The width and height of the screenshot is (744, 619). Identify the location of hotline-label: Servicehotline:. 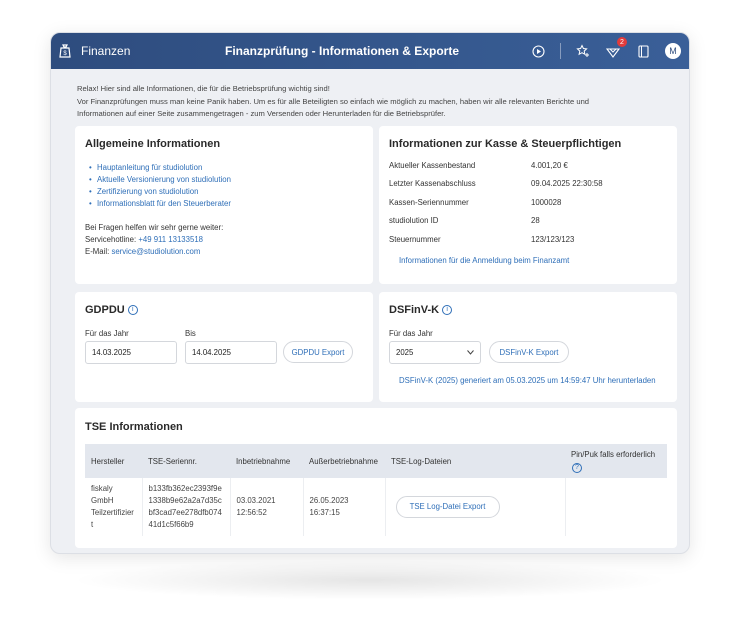
(112, 239).